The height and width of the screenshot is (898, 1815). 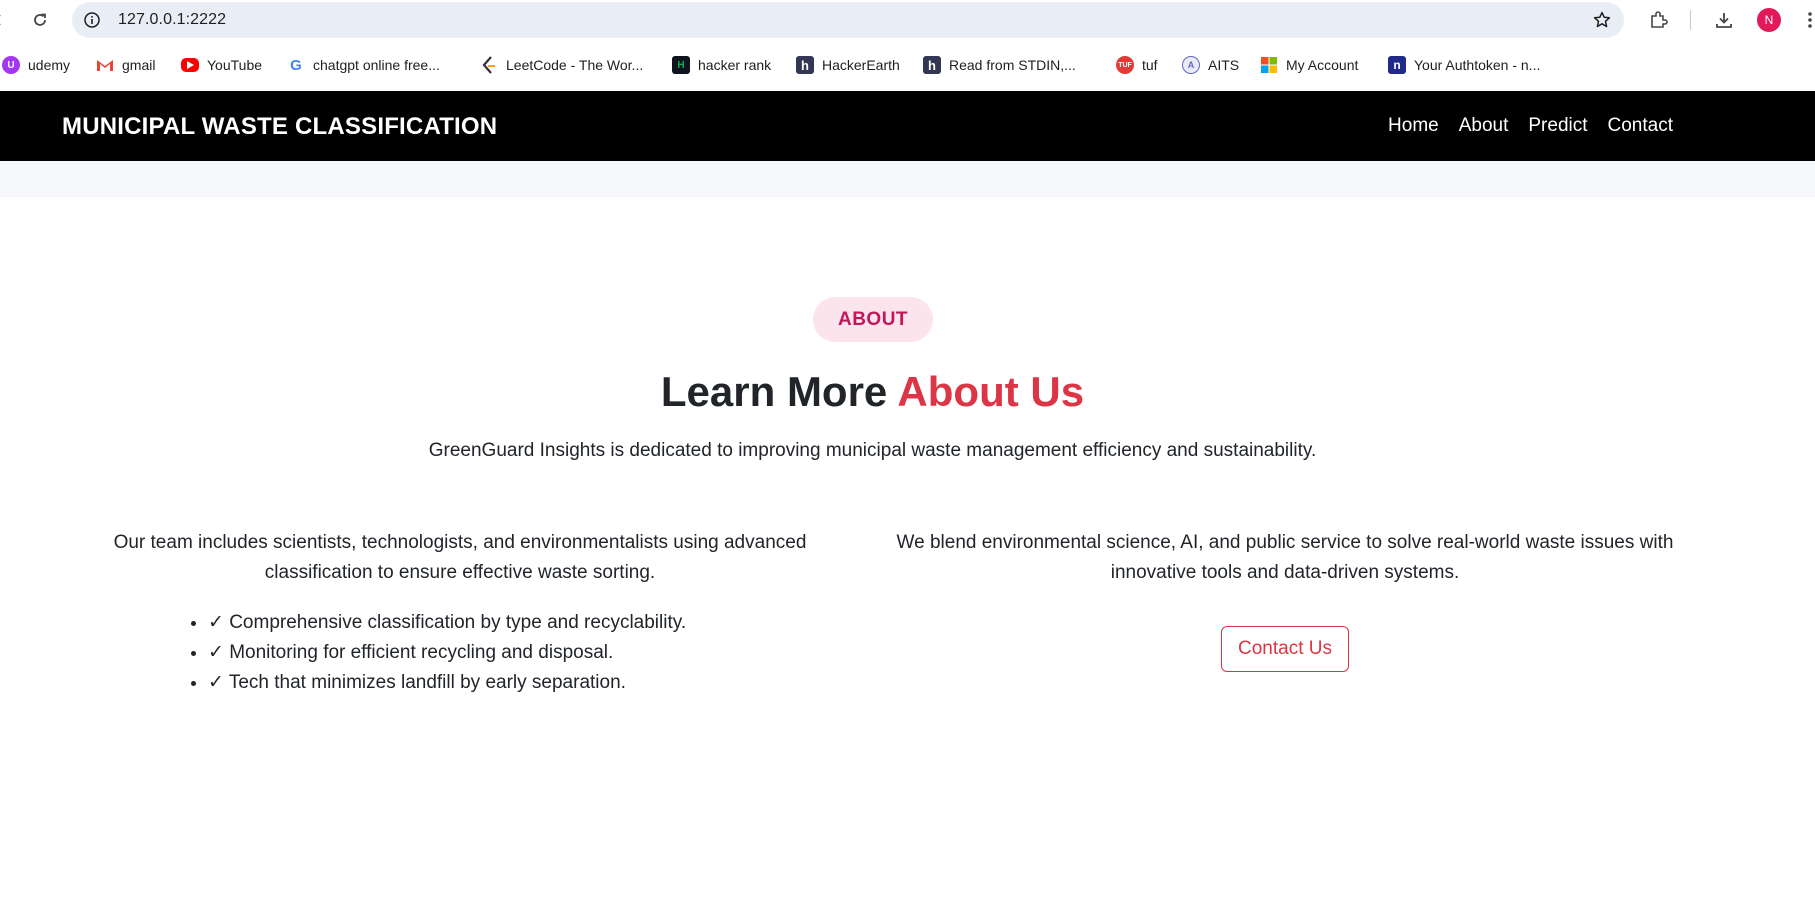 What do you see at coordinates (235, 65) in the screenshot?
I see `bookmark-label: YouTube` at bounding box center [235, 65].